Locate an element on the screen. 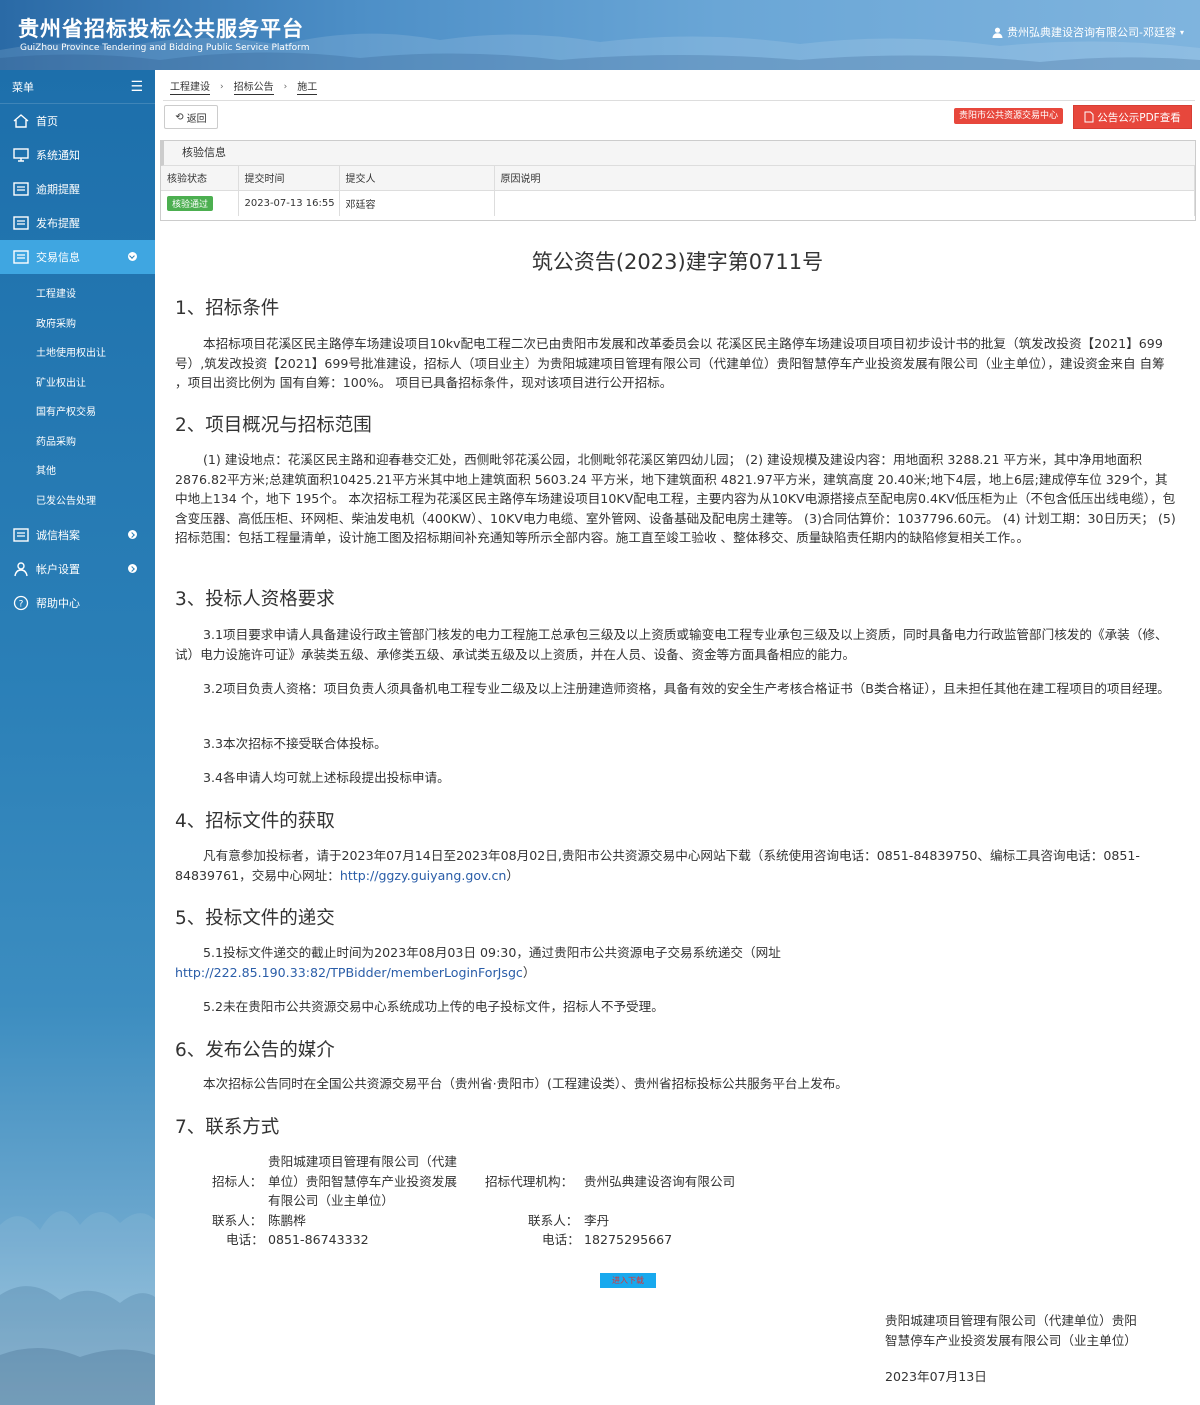 The image size is (1200, 1405). user-icon is located at coordinates (21, 569).